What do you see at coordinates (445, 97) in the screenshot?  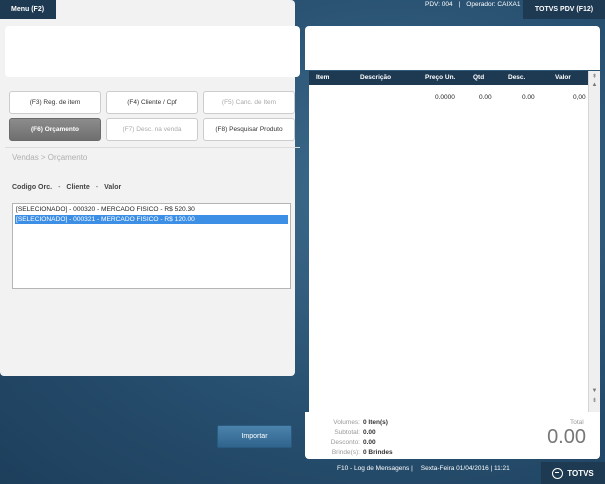 I see `cell-preco-un: 0.0000` at bounding box center [445, 97].